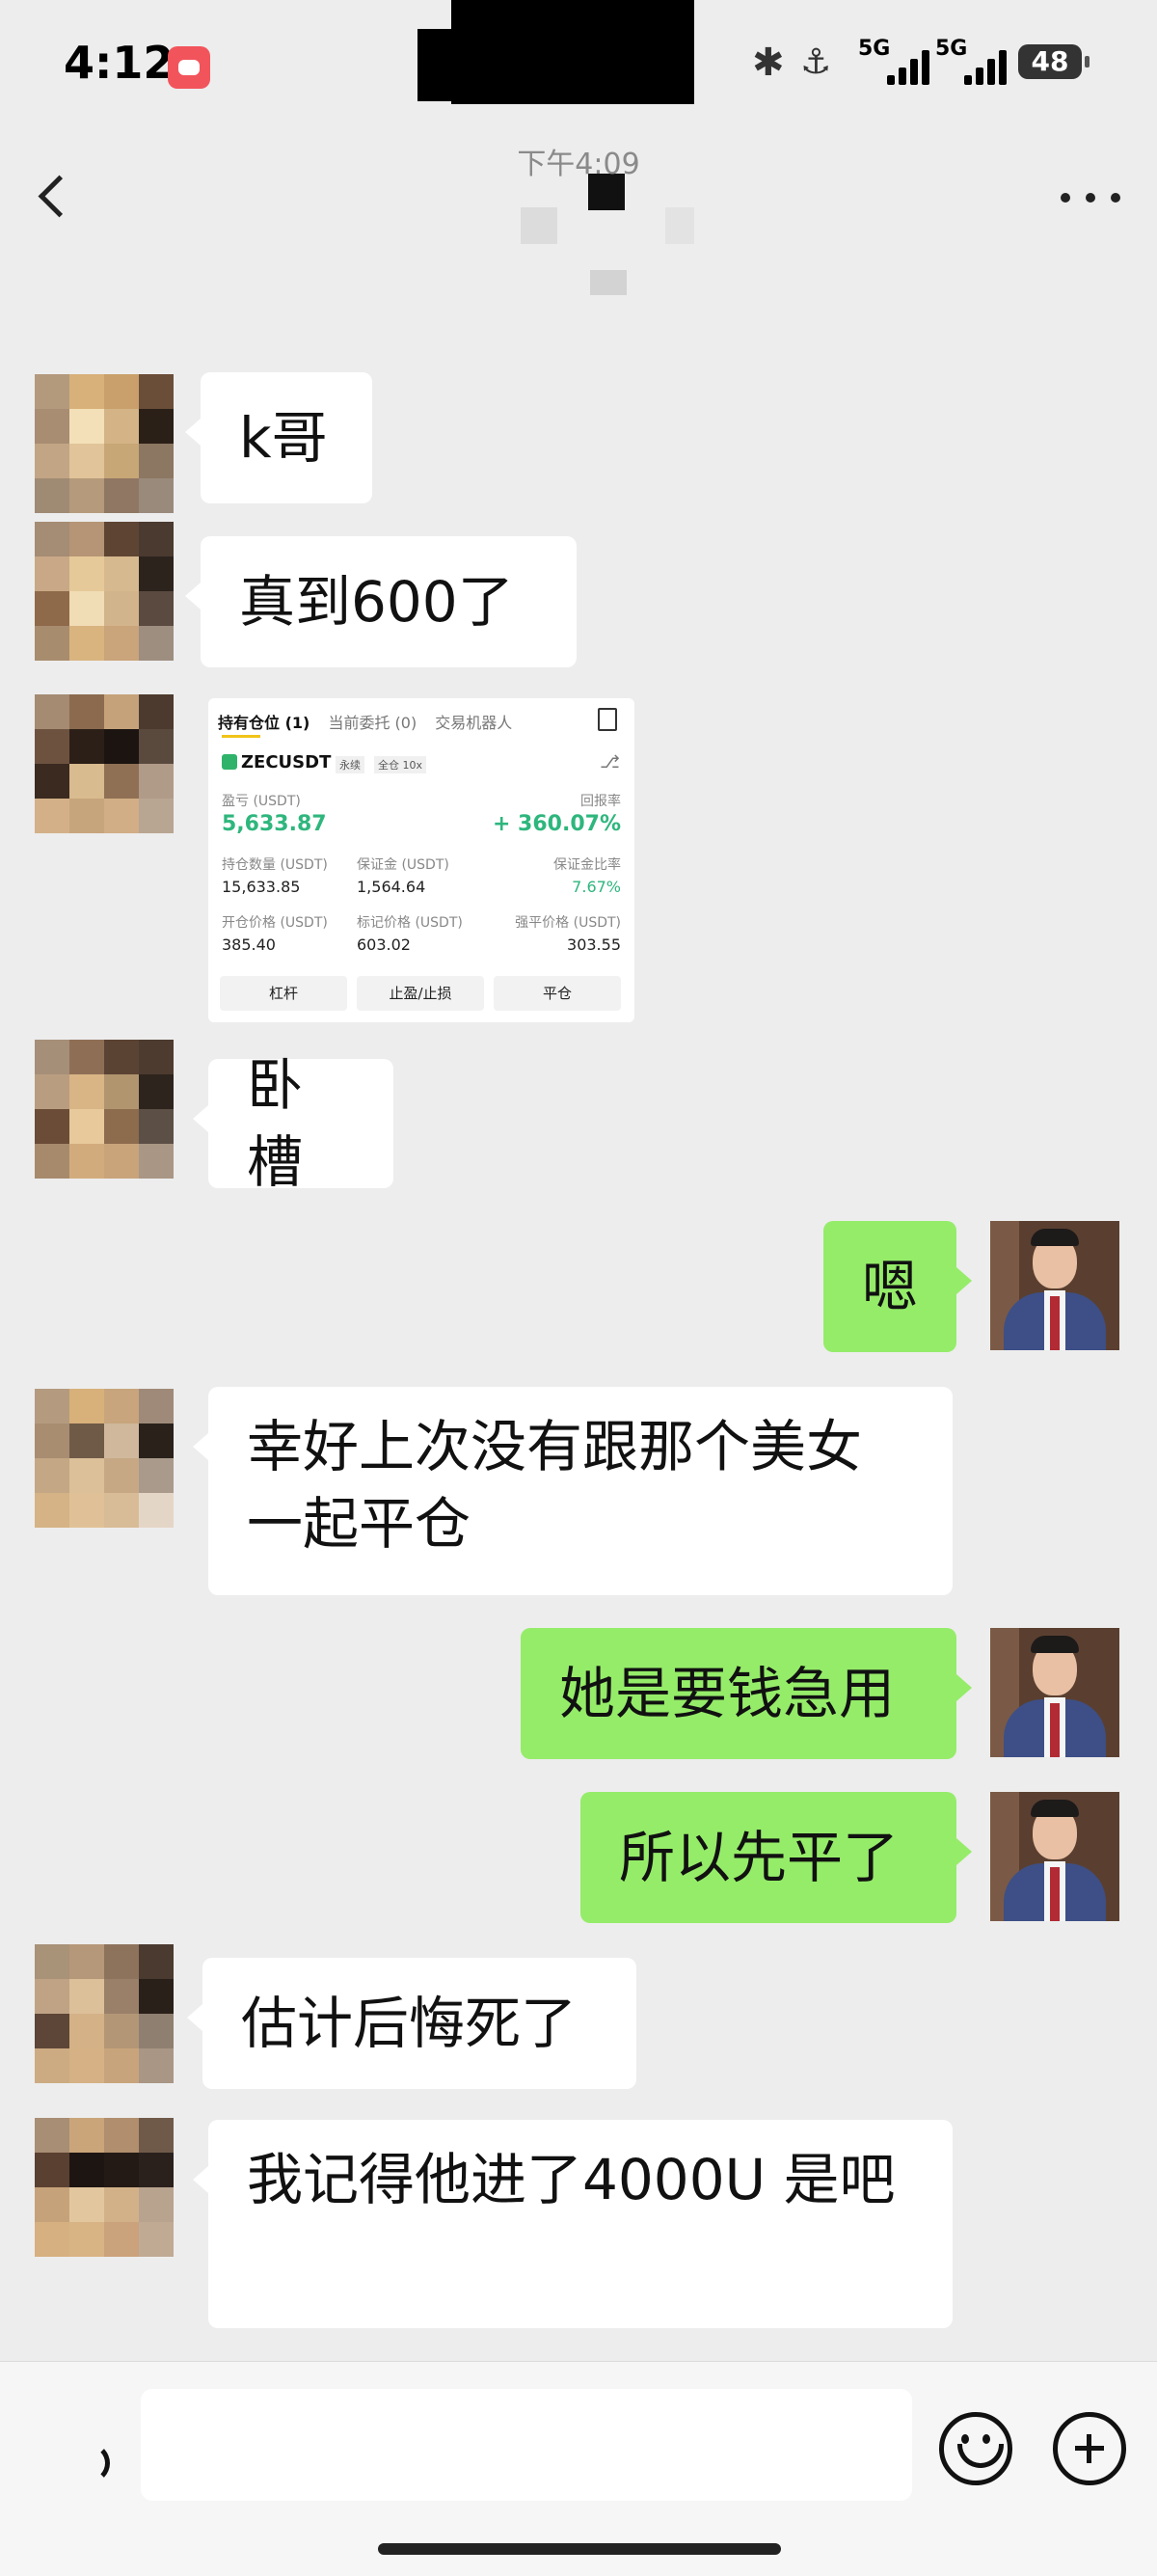  Describe the element at coordinates (897, 1286) in the screenshot. I see `message-bubble-outgoing: 嗯` at that location.